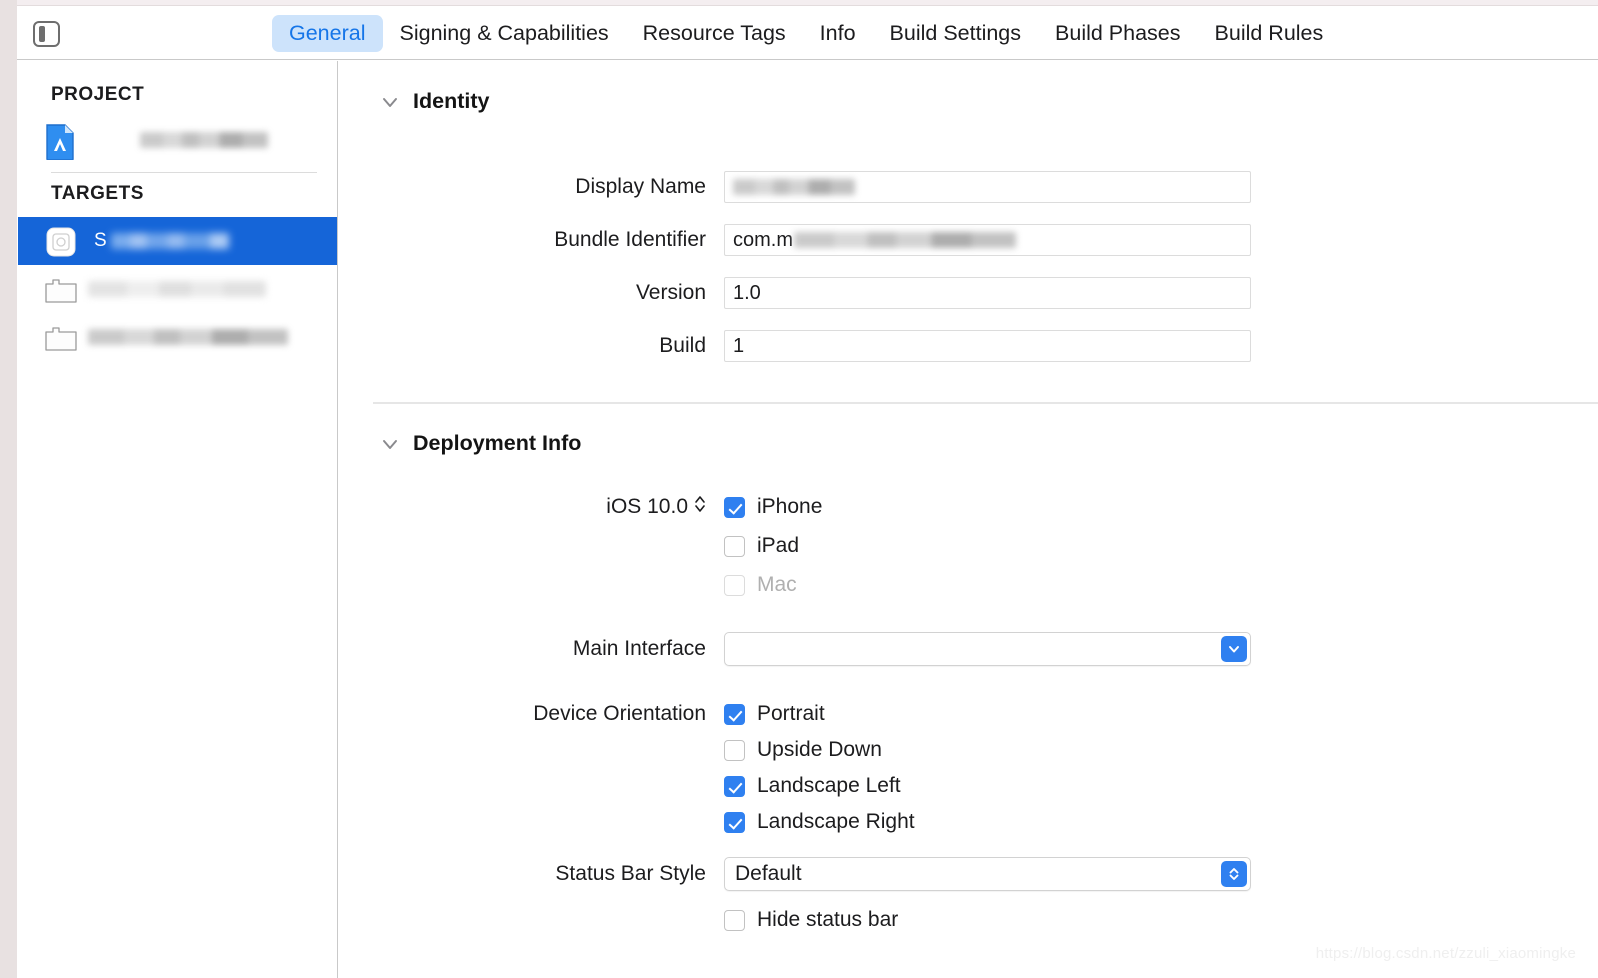  Describe the element at coordinates (639, 648) in the screenshot. I see `main-interface-label: Main Interface` at that location.